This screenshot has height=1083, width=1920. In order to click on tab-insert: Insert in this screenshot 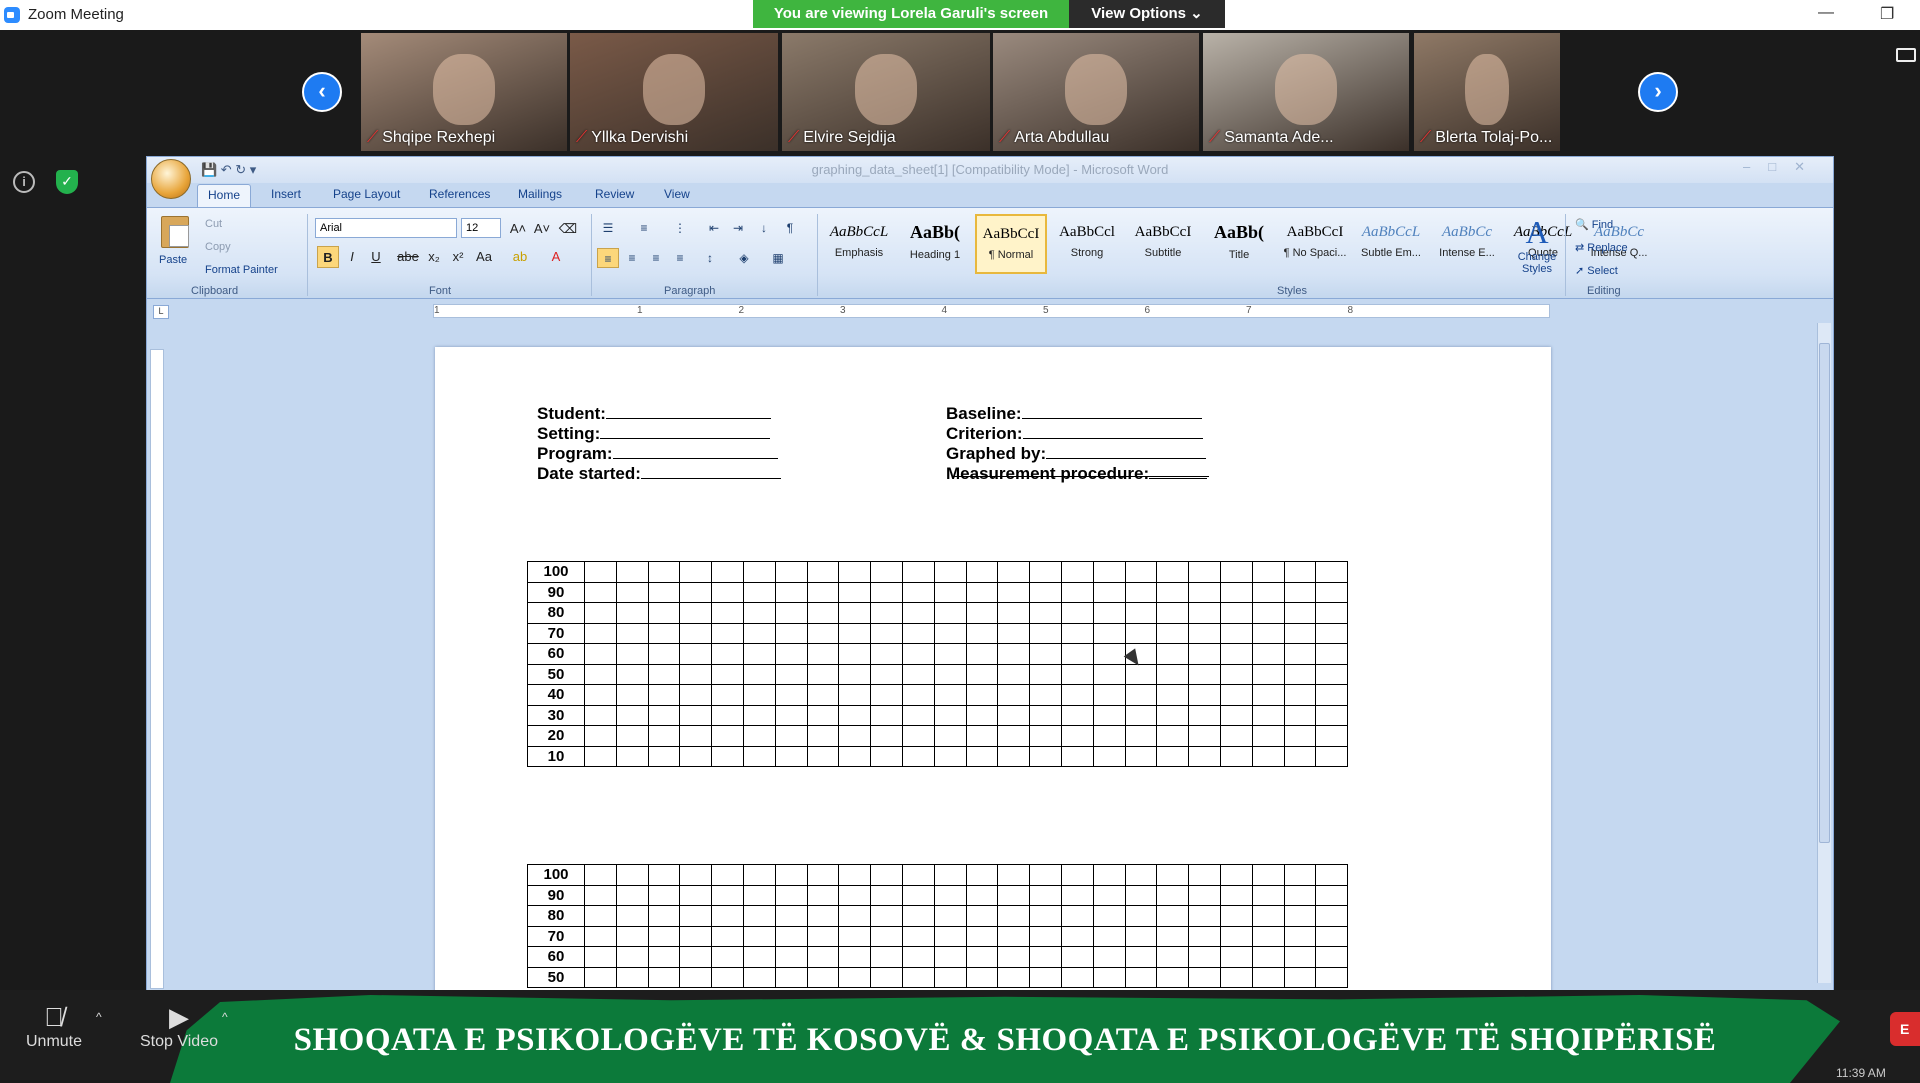, I will do `click(286, 194)`.